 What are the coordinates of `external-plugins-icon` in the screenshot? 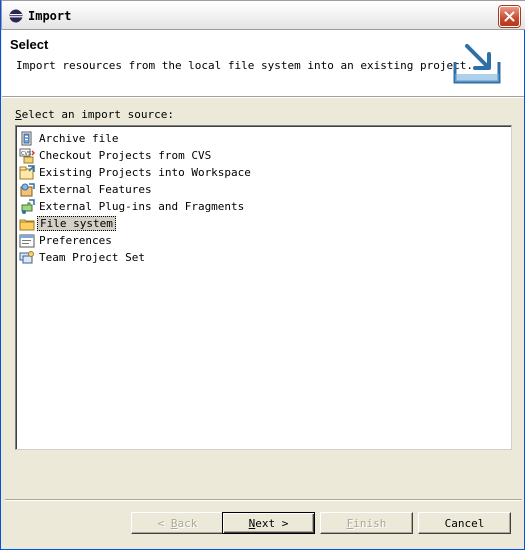 It's located at (28, 206).